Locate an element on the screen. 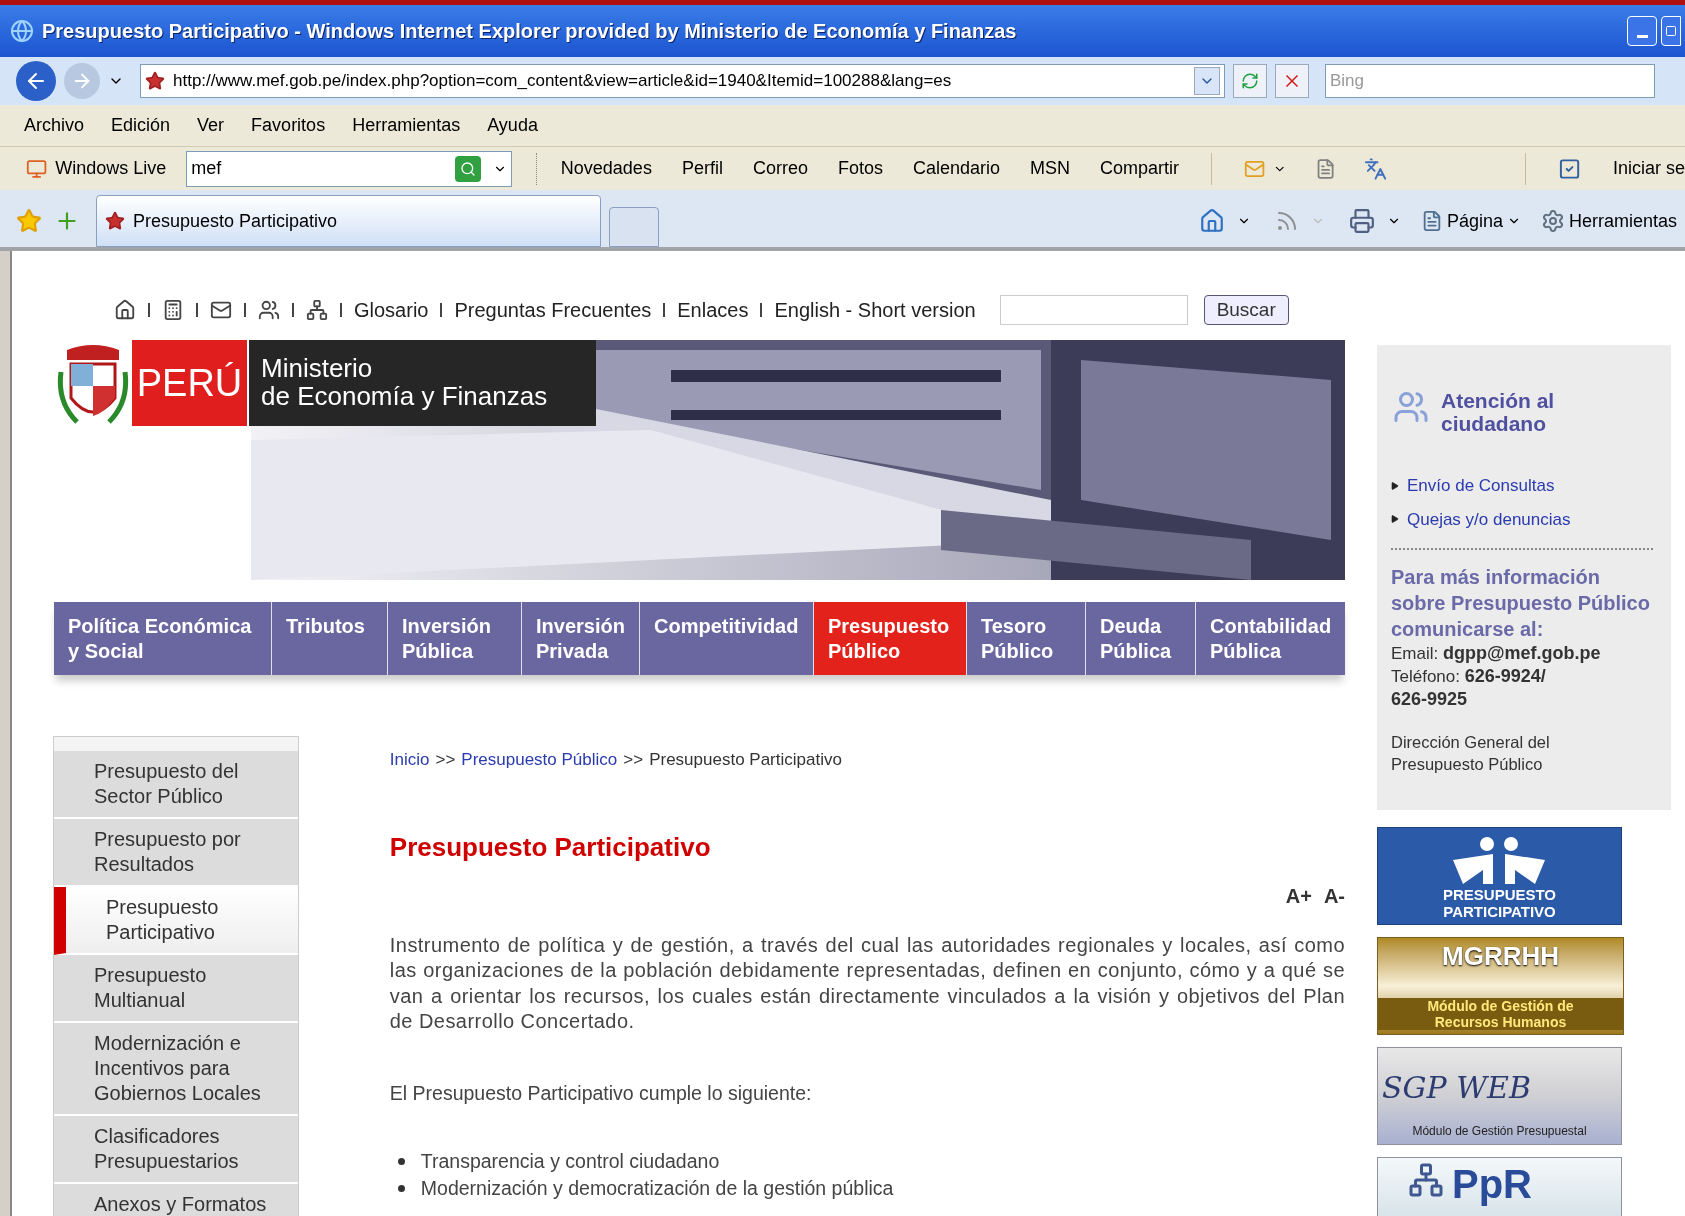 The image size is (1685, 1216). menu-item: Archivo is located at coordinates (54, 125).